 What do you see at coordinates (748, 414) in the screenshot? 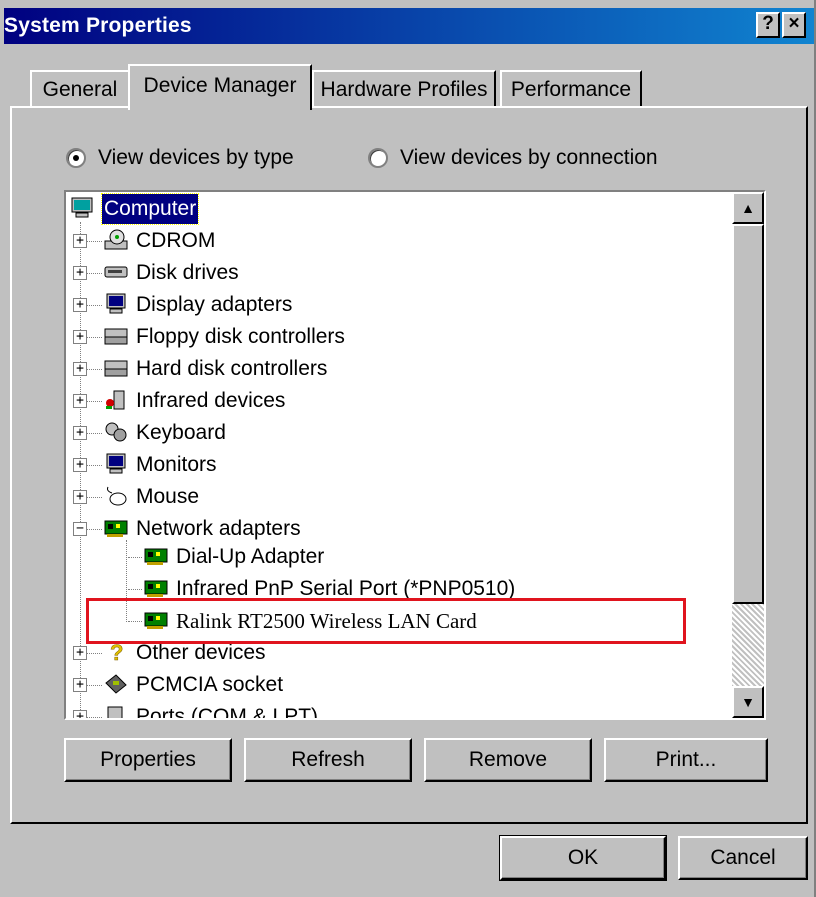
I see `scroll-thumb` at bounding box center [748, 414].